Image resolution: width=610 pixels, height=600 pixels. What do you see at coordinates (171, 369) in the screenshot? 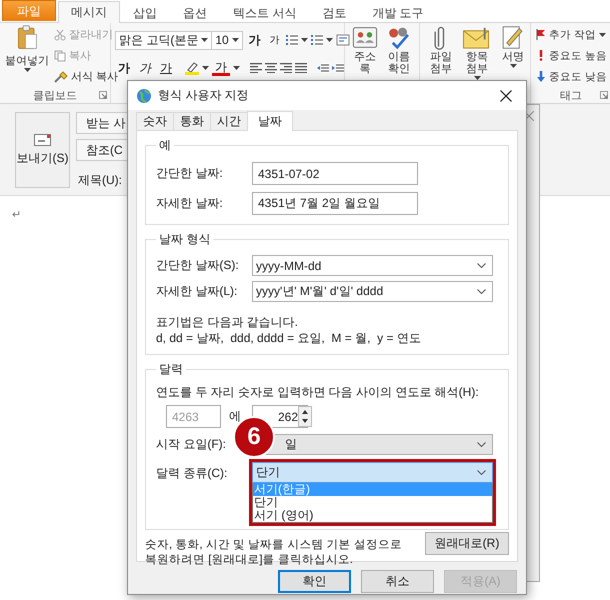
I see `group-title: 달력` at bounding box center [171, 369].